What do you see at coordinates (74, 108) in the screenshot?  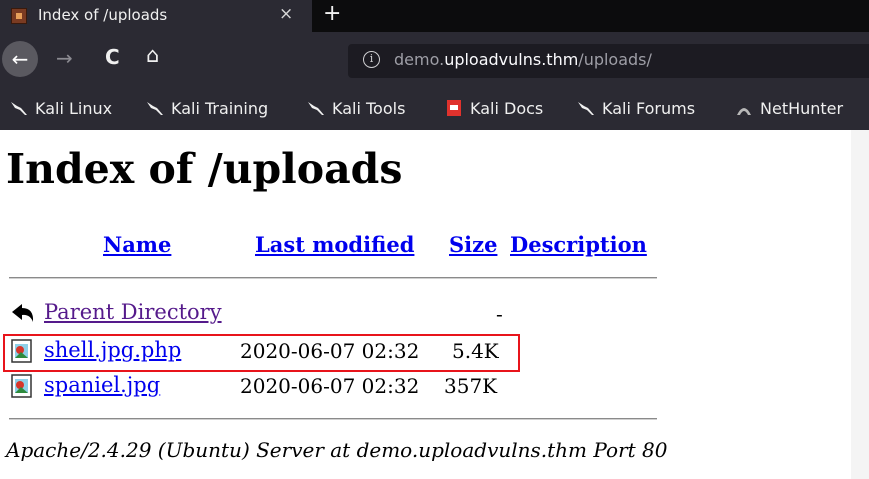 I see `bookmark-label: Kali Linux` at bounding box center [74, 108].